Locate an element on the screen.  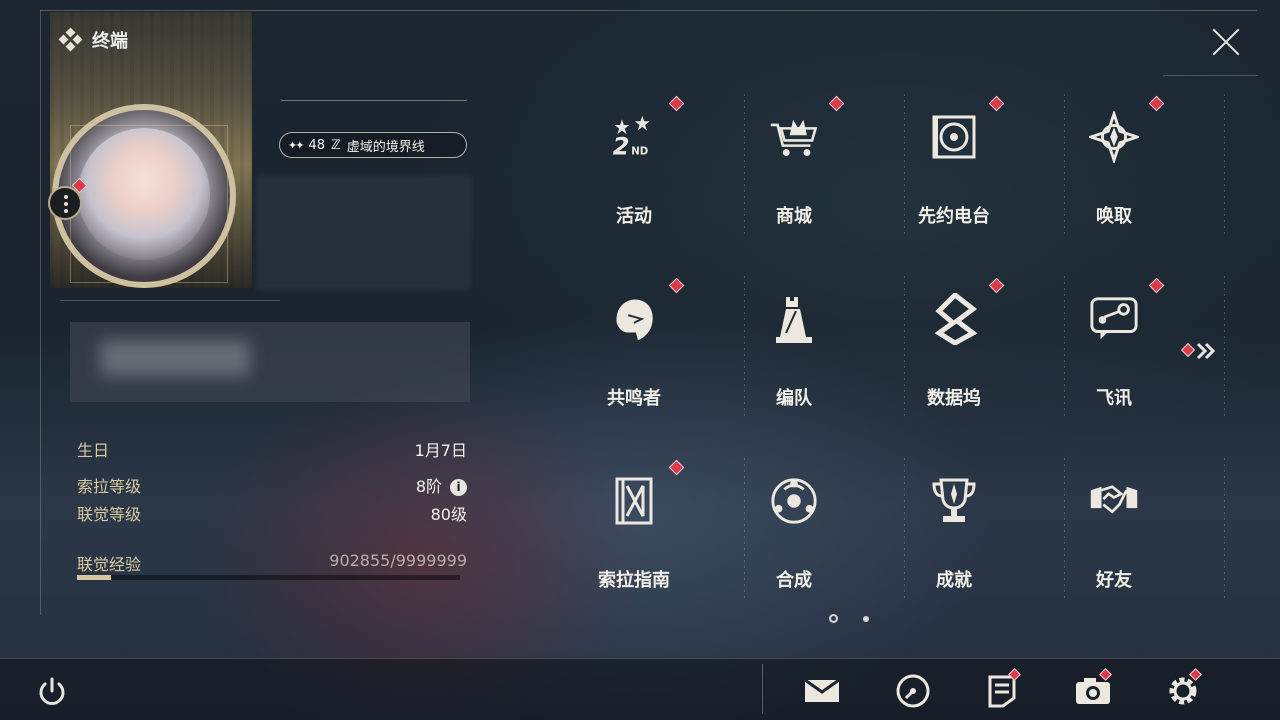
sola-level-label: 索拉等级 is located at coordinates (109, 486).